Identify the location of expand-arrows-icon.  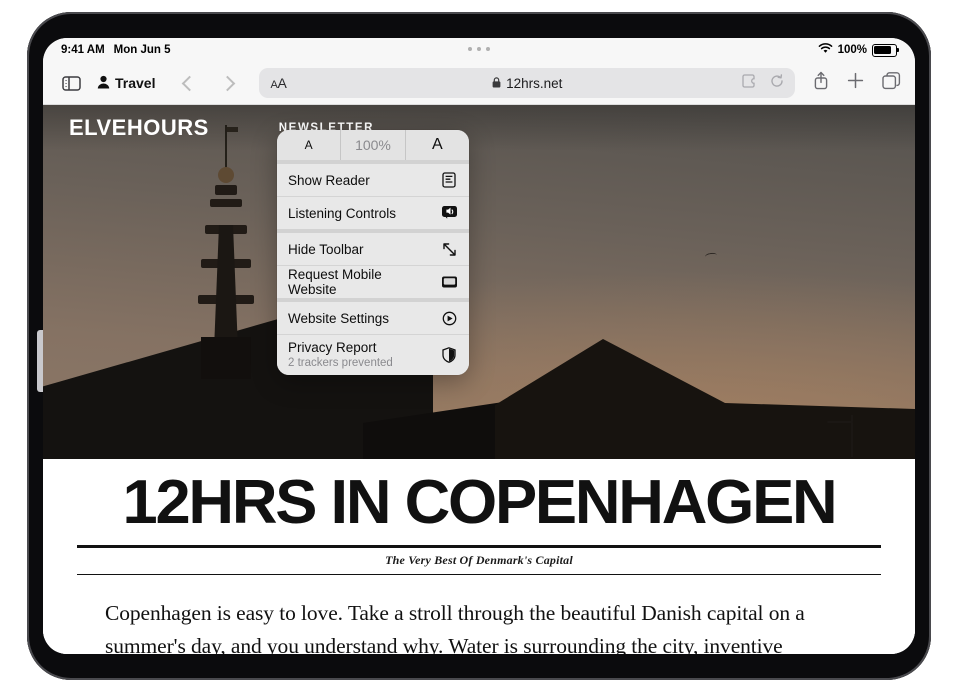
(449, 249).